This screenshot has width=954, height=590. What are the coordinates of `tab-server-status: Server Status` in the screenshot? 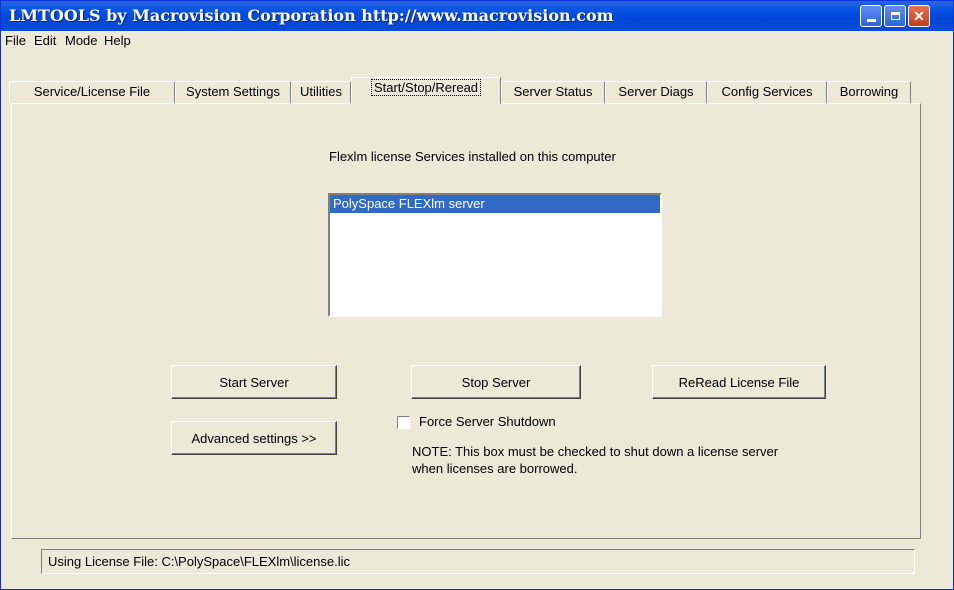 It's located at (553, 92).